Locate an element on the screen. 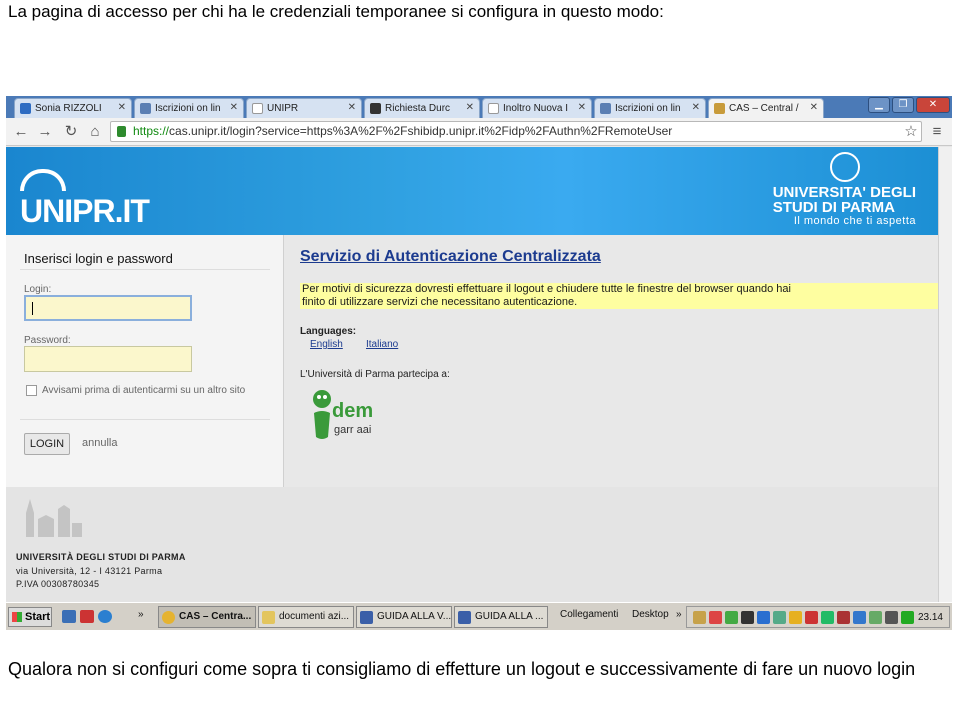 This screenshot has width=960, height=710. tab-iscrizioni-2: Iscrizioni on lin ✕ is located at coordinates (650, 108).